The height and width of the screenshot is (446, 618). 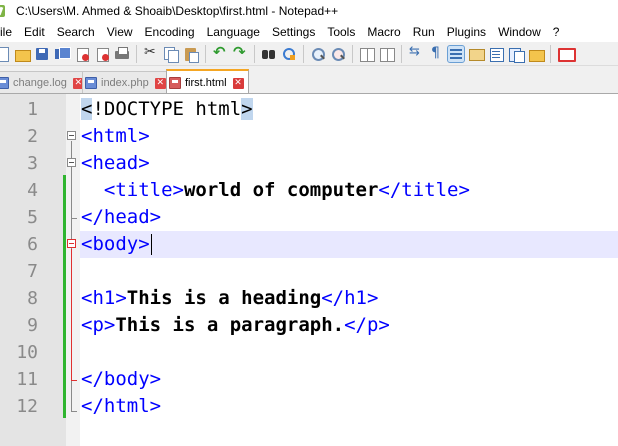 What do you see at coordinates (151, 53) in the screenshot?
I see `cut-icon` at bounding box center [151, 53].